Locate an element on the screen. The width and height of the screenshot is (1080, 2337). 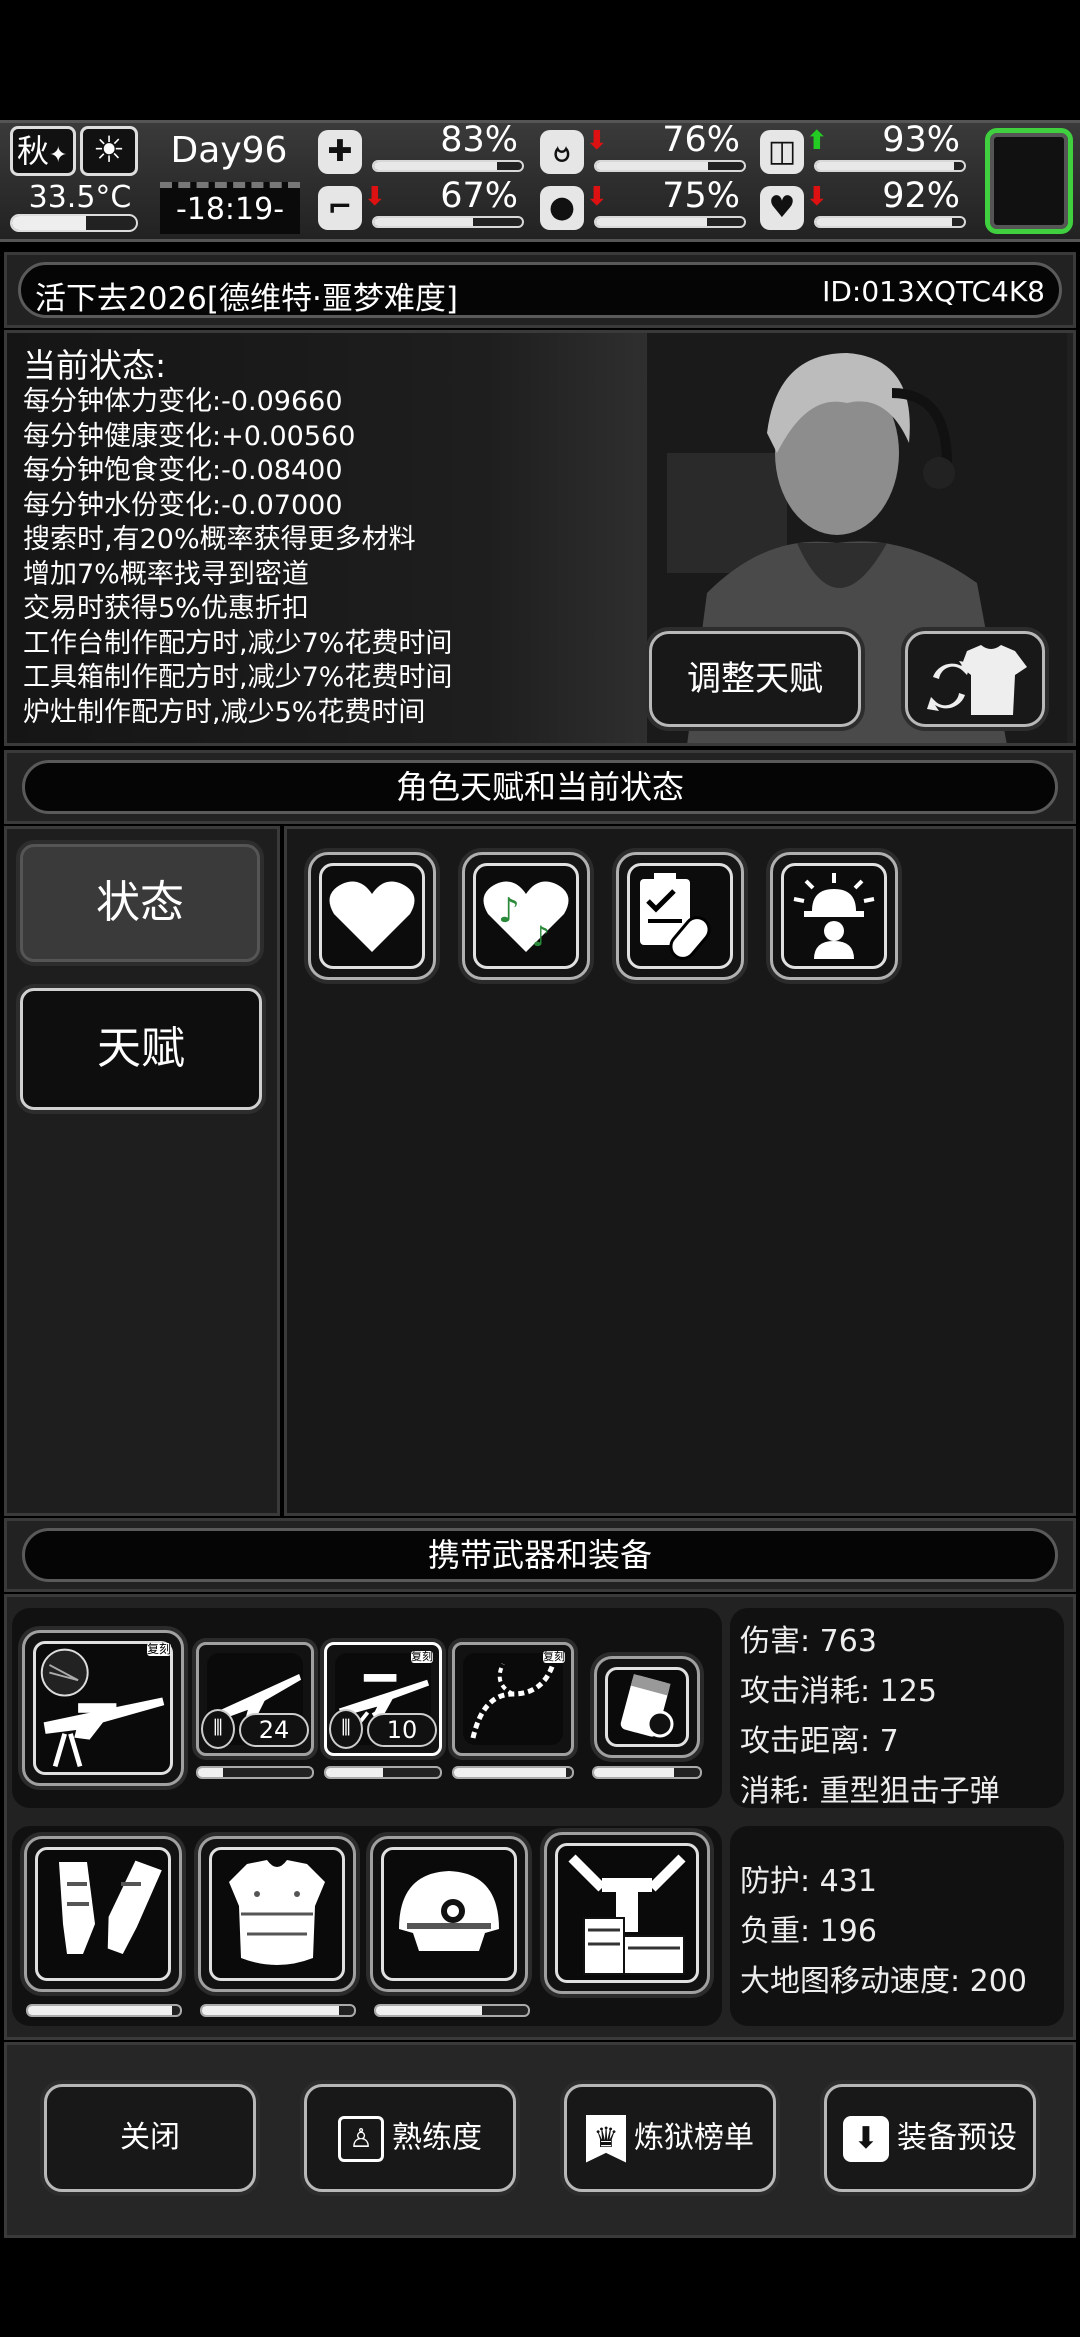
water-drop-icon: ● is located at coordinates (562, 208).